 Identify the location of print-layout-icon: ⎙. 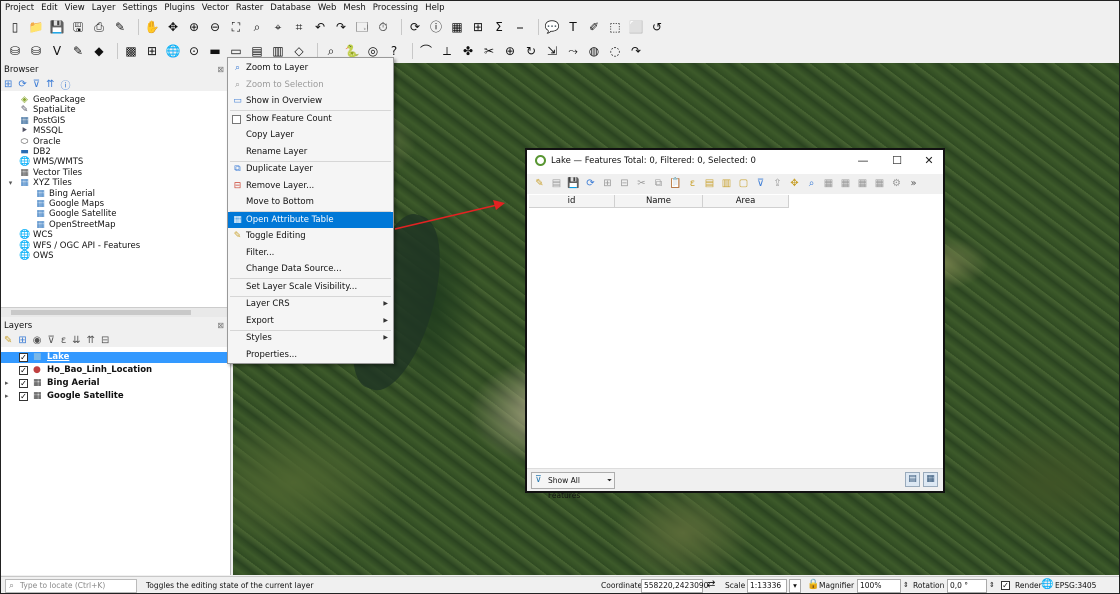
(99, 27).